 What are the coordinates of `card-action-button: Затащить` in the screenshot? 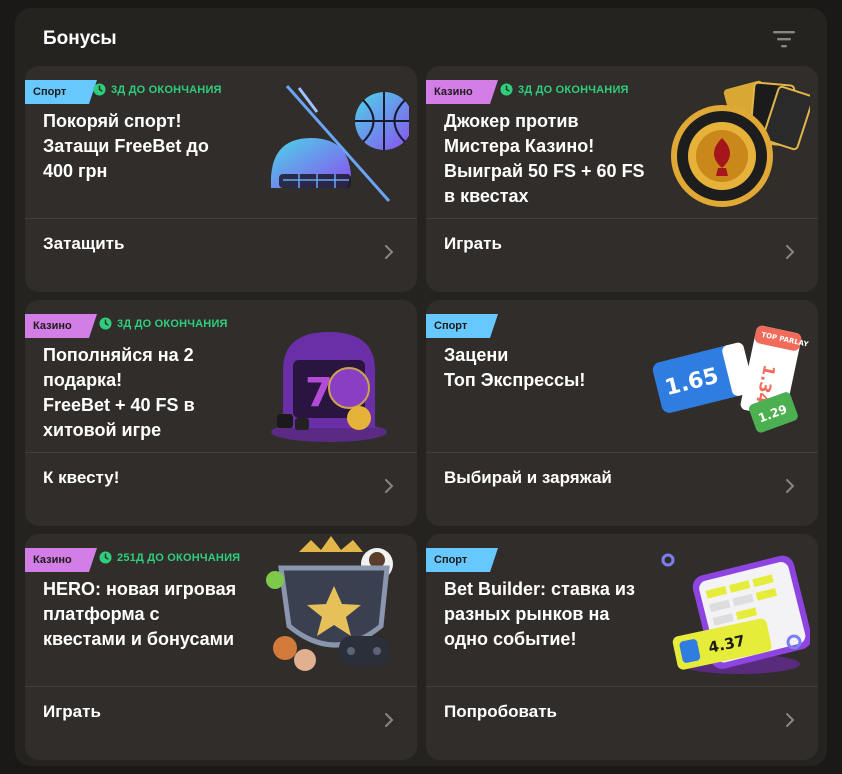 It's located at (221, 255).